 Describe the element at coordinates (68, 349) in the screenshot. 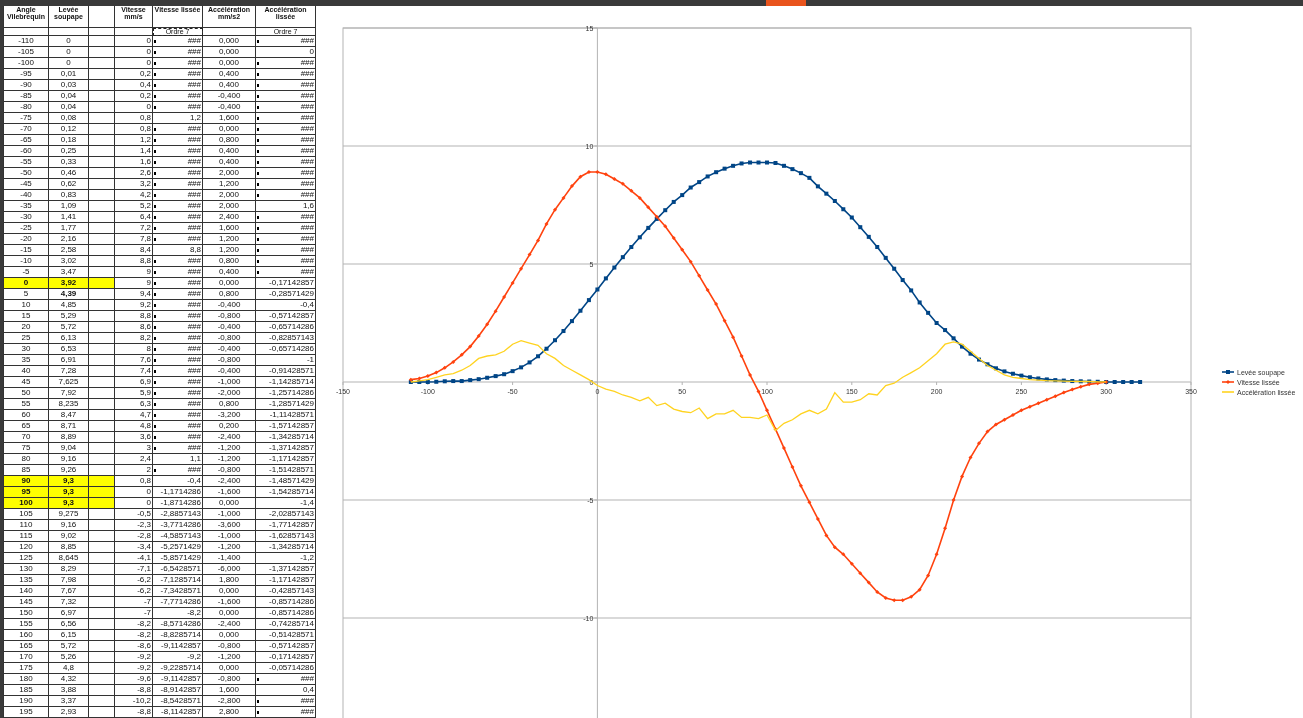

I see `table-cell: 6,53` at that location.